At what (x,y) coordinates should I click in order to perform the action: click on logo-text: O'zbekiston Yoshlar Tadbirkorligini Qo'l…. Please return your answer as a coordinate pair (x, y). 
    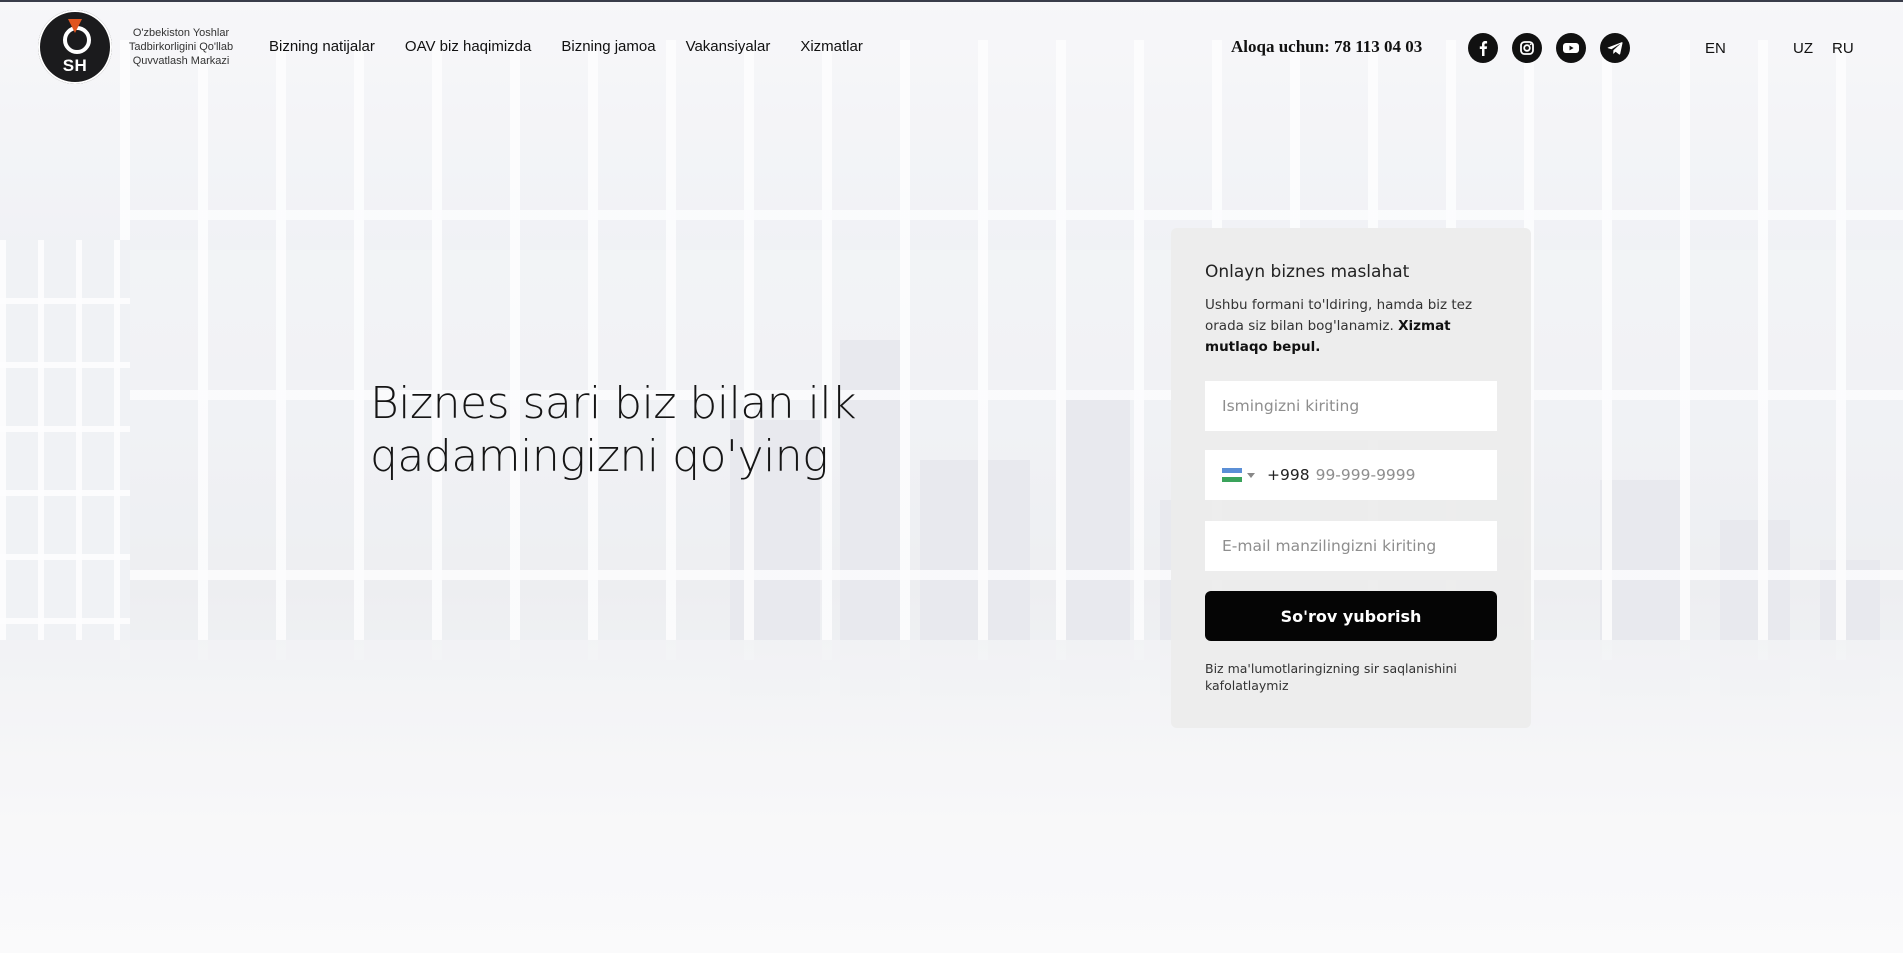
    Looking at the image, I should click on (181, 47).